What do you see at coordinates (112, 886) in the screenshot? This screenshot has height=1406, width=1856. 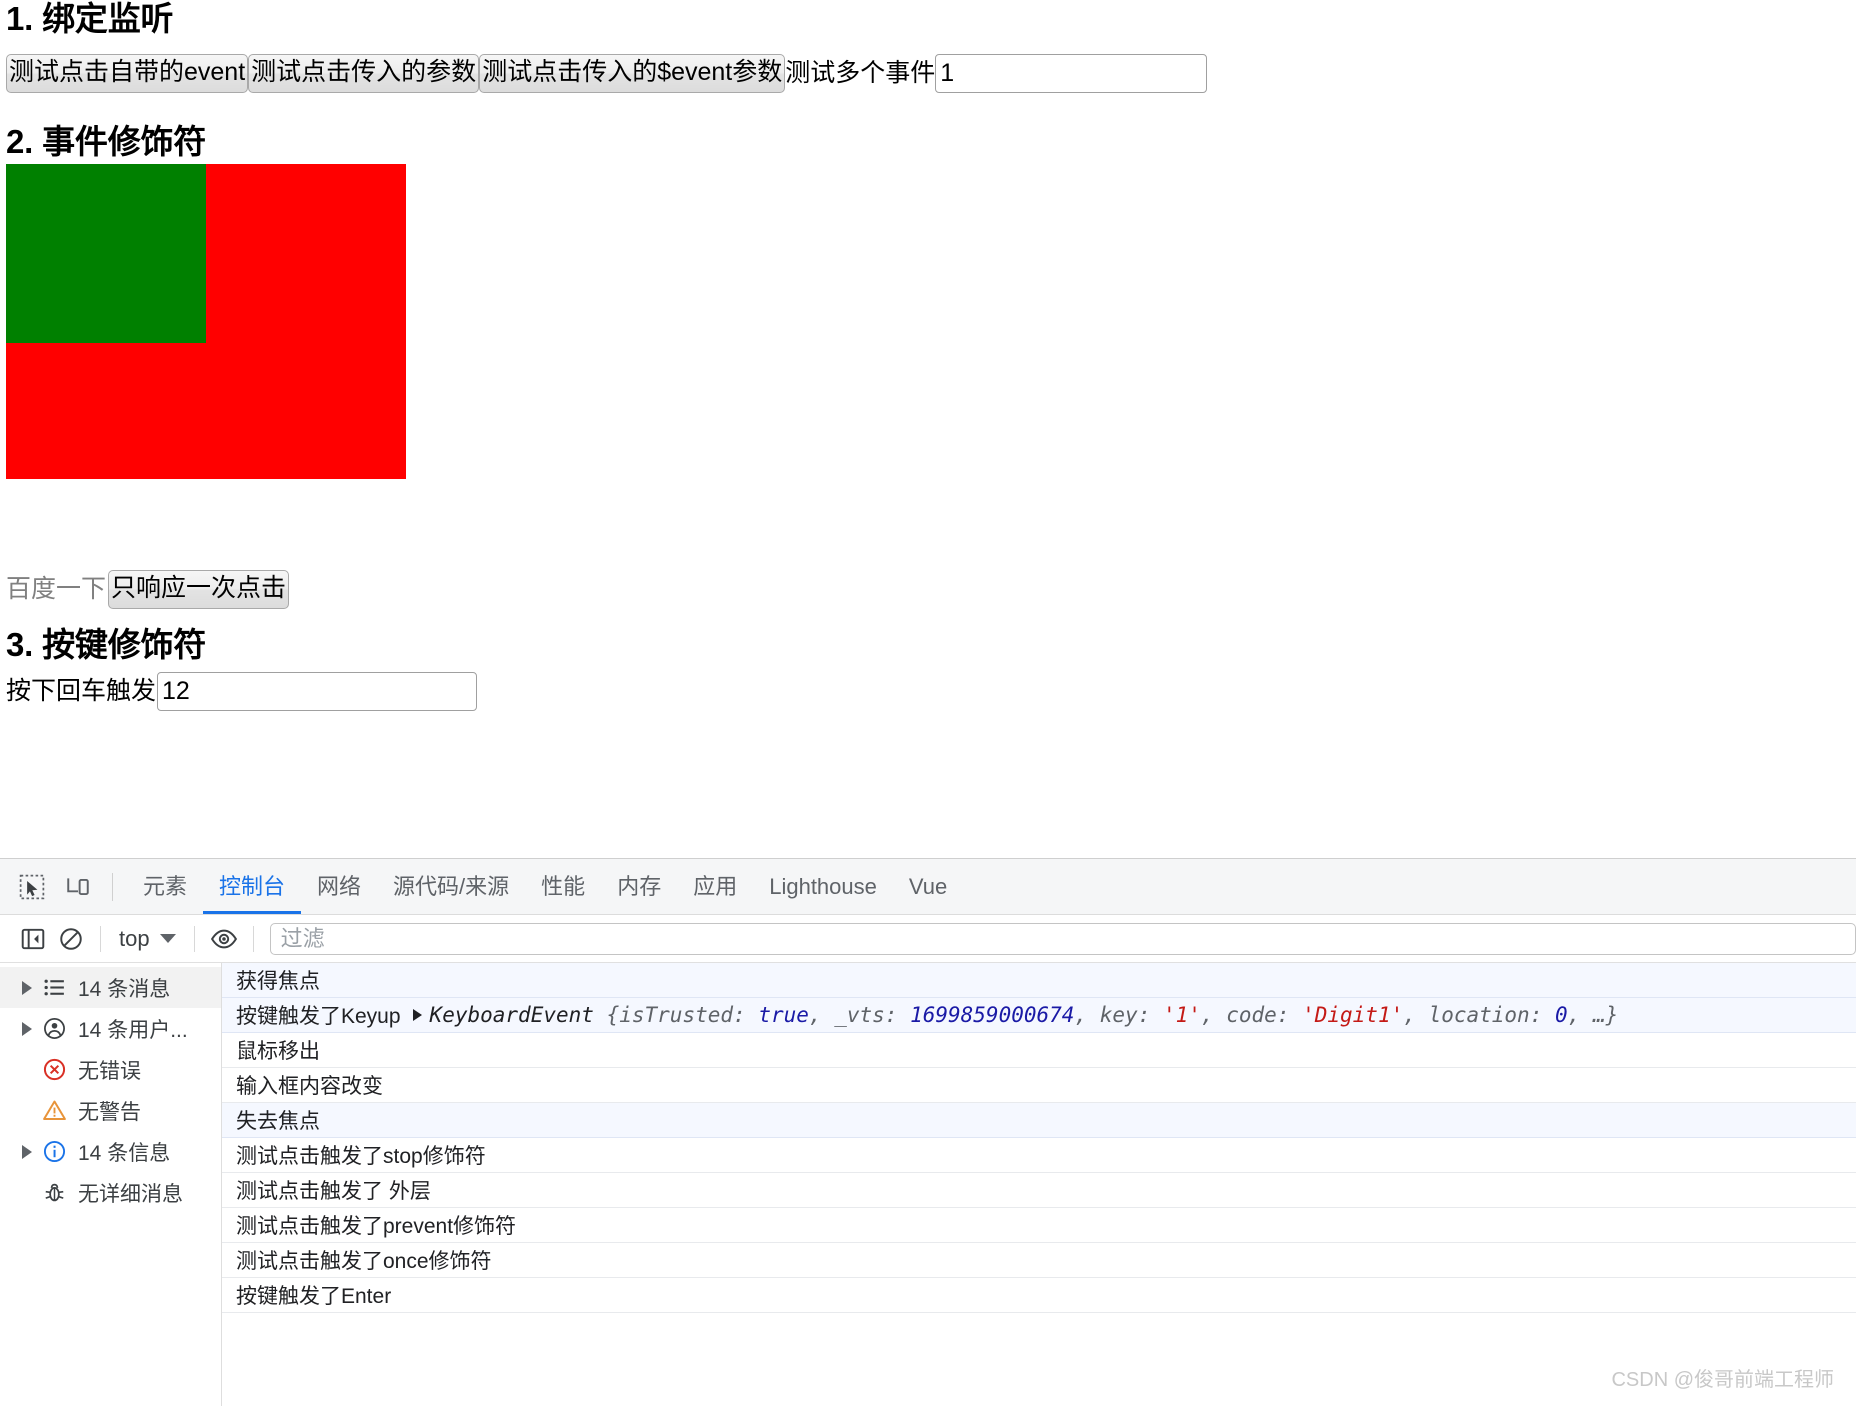 I see `toolbar-divider` at bounding box center [112, 886].